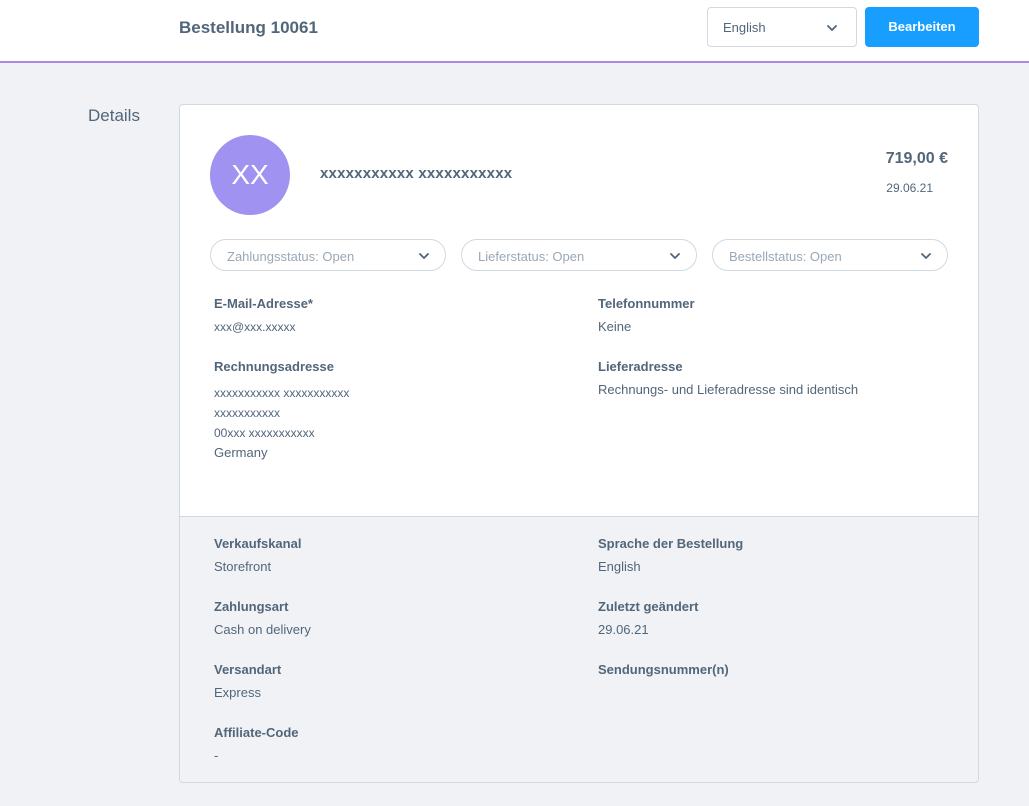 The image size is (1029, 806). What do you see at coordinates (909, 188) in the screenshot?
I see `order-date: 29.06.21` at bounding box center [909, 188].